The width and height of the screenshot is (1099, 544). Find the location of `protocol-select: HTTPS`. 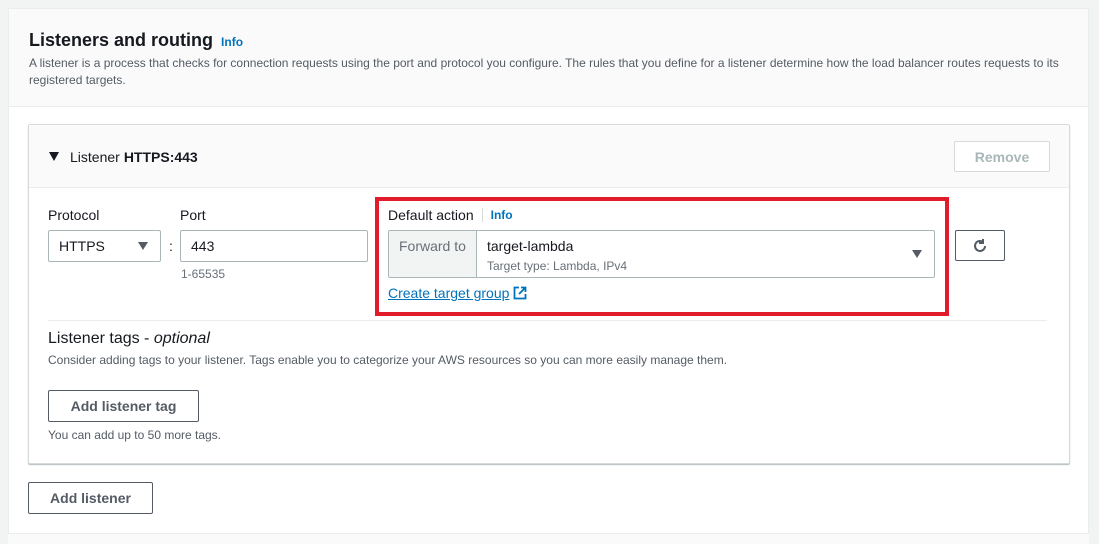

protocol-select: HTTPS is located at coordinates (104, 246).